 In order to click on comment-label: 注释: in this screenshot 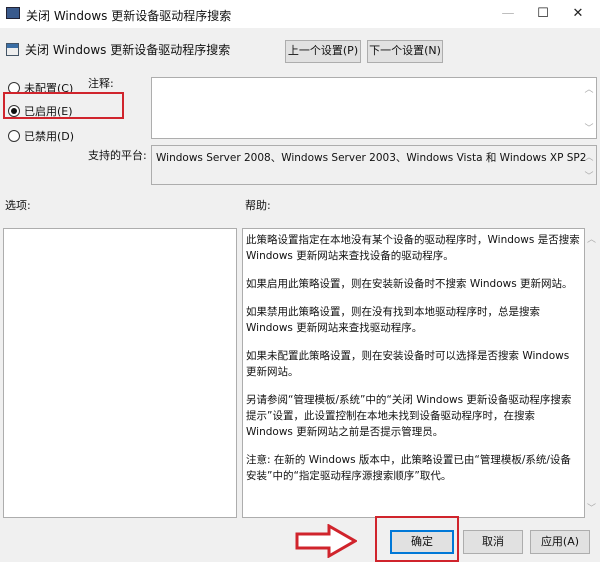, I will do `click(101, 83)`.